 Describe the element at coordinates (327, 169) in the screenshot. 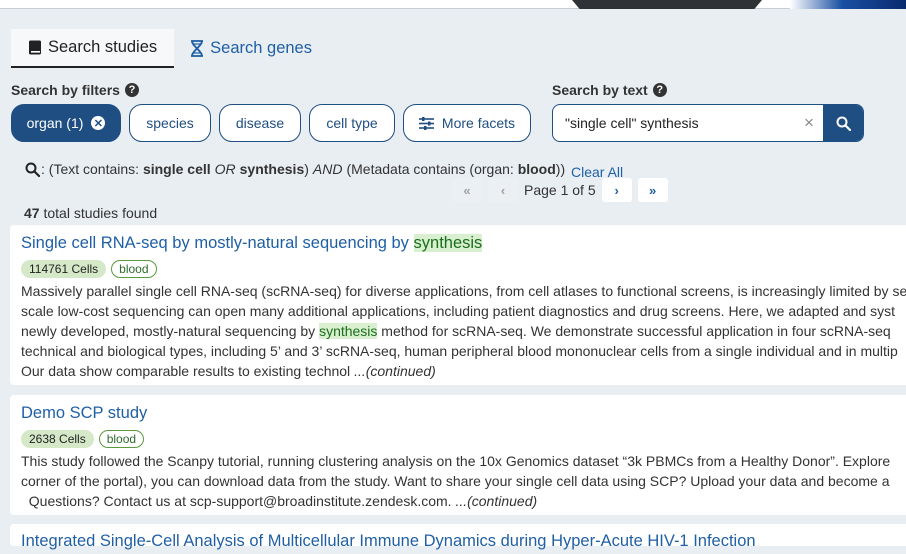

I see `query-operator: AND` at that location.